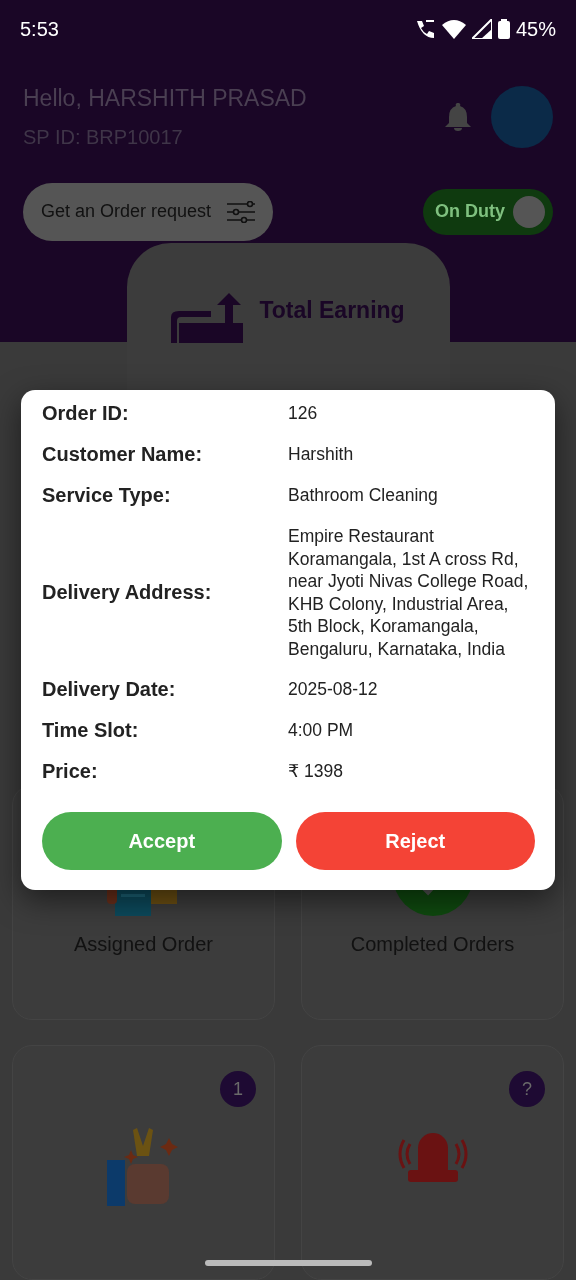 This screenshot has width=576, height=1280. I want to click on field-value: ₹ 1398, so click(316, 771).